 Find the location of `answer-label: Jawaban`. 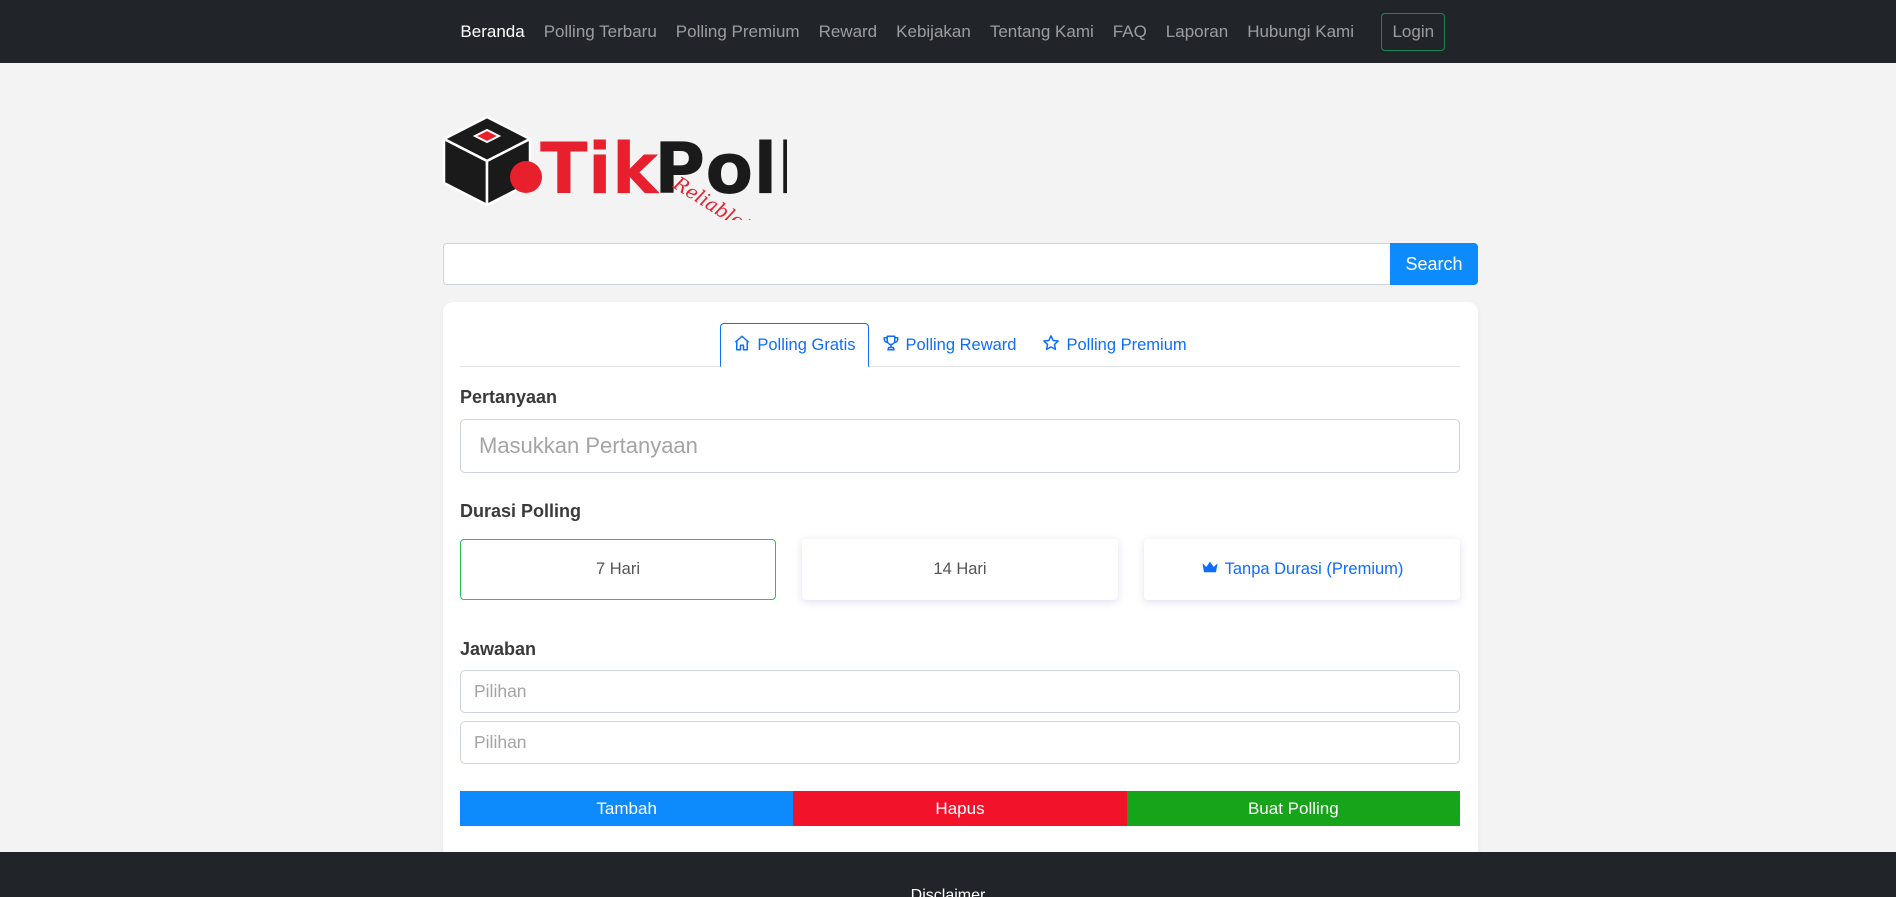

answer-label: Jawaban is located at coordinates (498, 649).